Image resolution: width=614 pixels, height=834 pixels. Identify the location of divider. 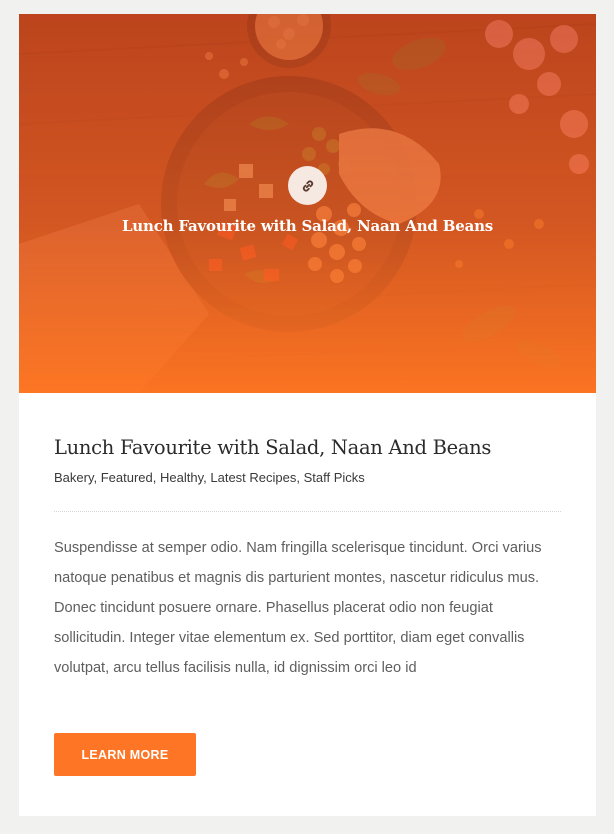
(307, 511).